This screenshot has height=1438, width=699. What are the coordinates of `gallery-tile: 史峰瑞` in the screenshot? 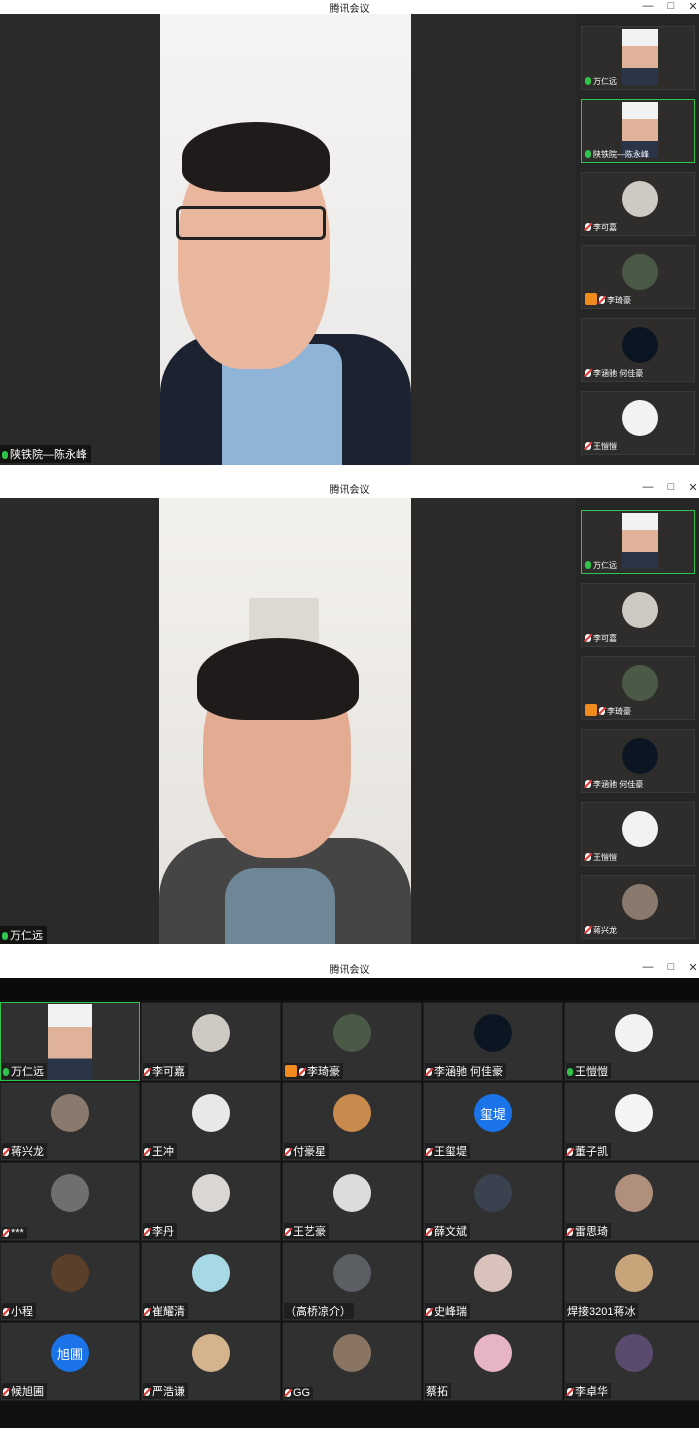 It's located at (493, 1281).